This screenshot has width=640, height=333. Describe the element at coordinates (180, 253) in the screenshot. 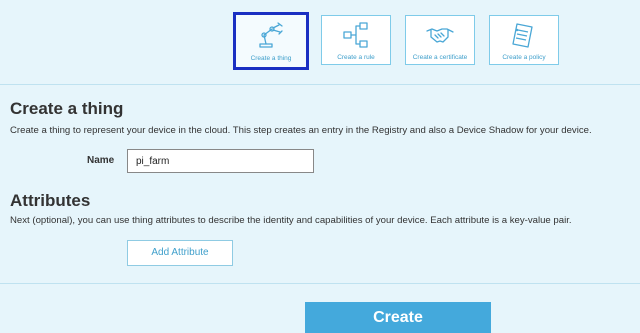

I see `add-attribute-button: Add Attribute` at that location.